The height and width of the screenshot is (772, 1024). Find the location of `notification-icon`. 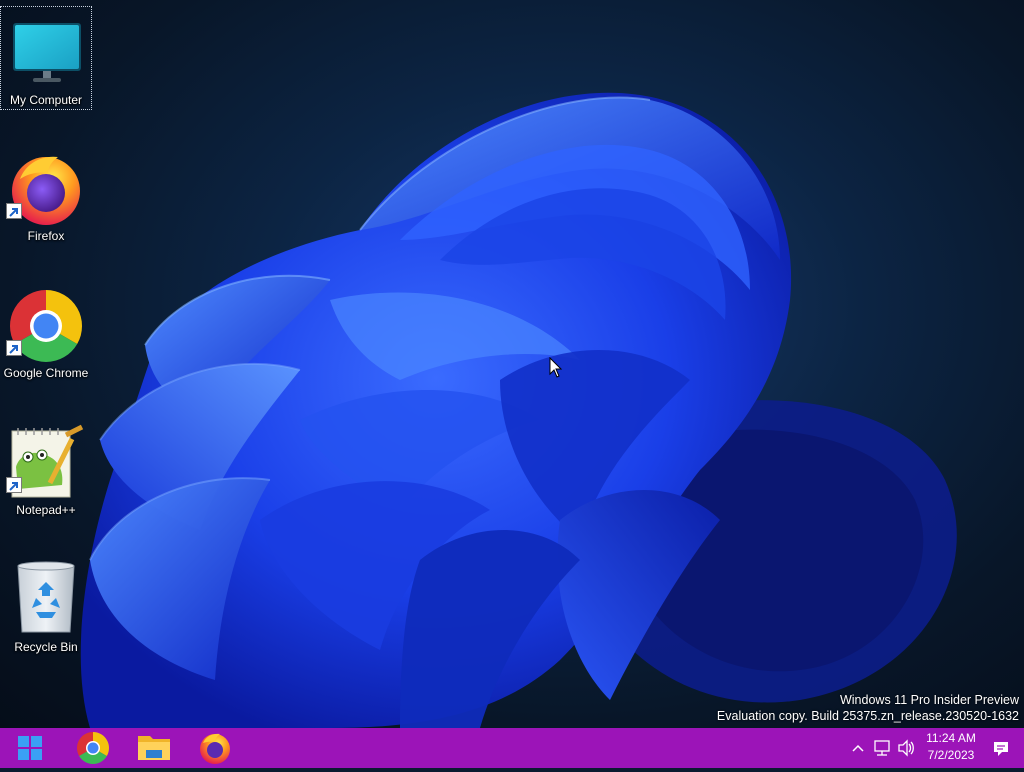

notification-icon is located at coordinates (1001, 749).